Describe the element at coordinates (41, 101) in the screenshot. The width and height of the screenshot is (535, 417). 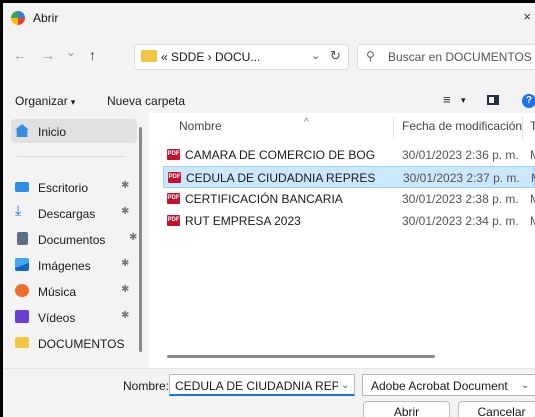
I see `organize-label: Organizar` at that location.